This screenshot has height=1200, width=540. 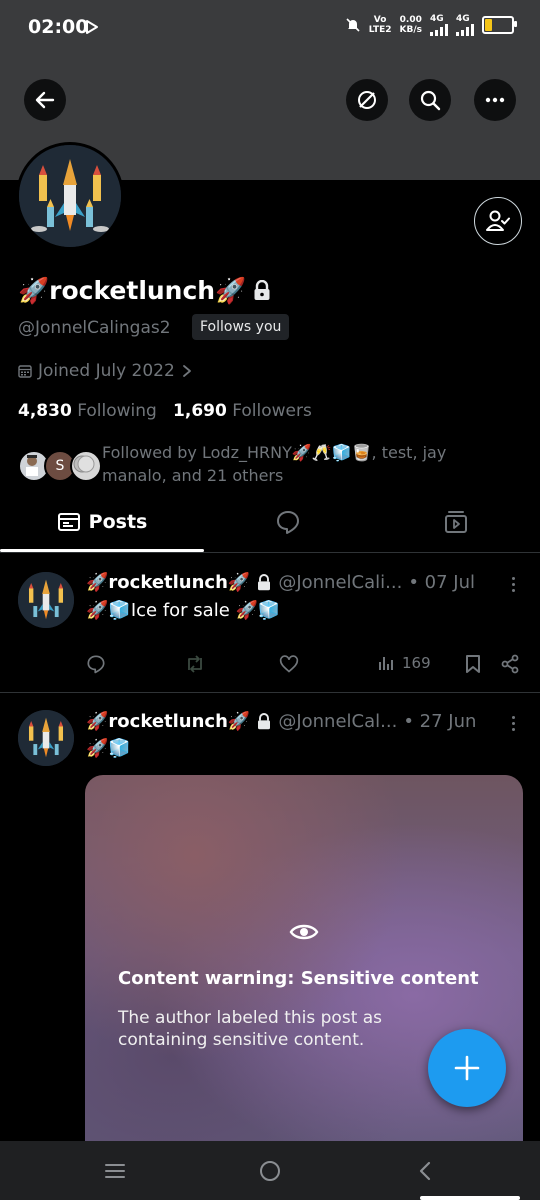 I want to click on replies-icon, so click(x=288, y=522).